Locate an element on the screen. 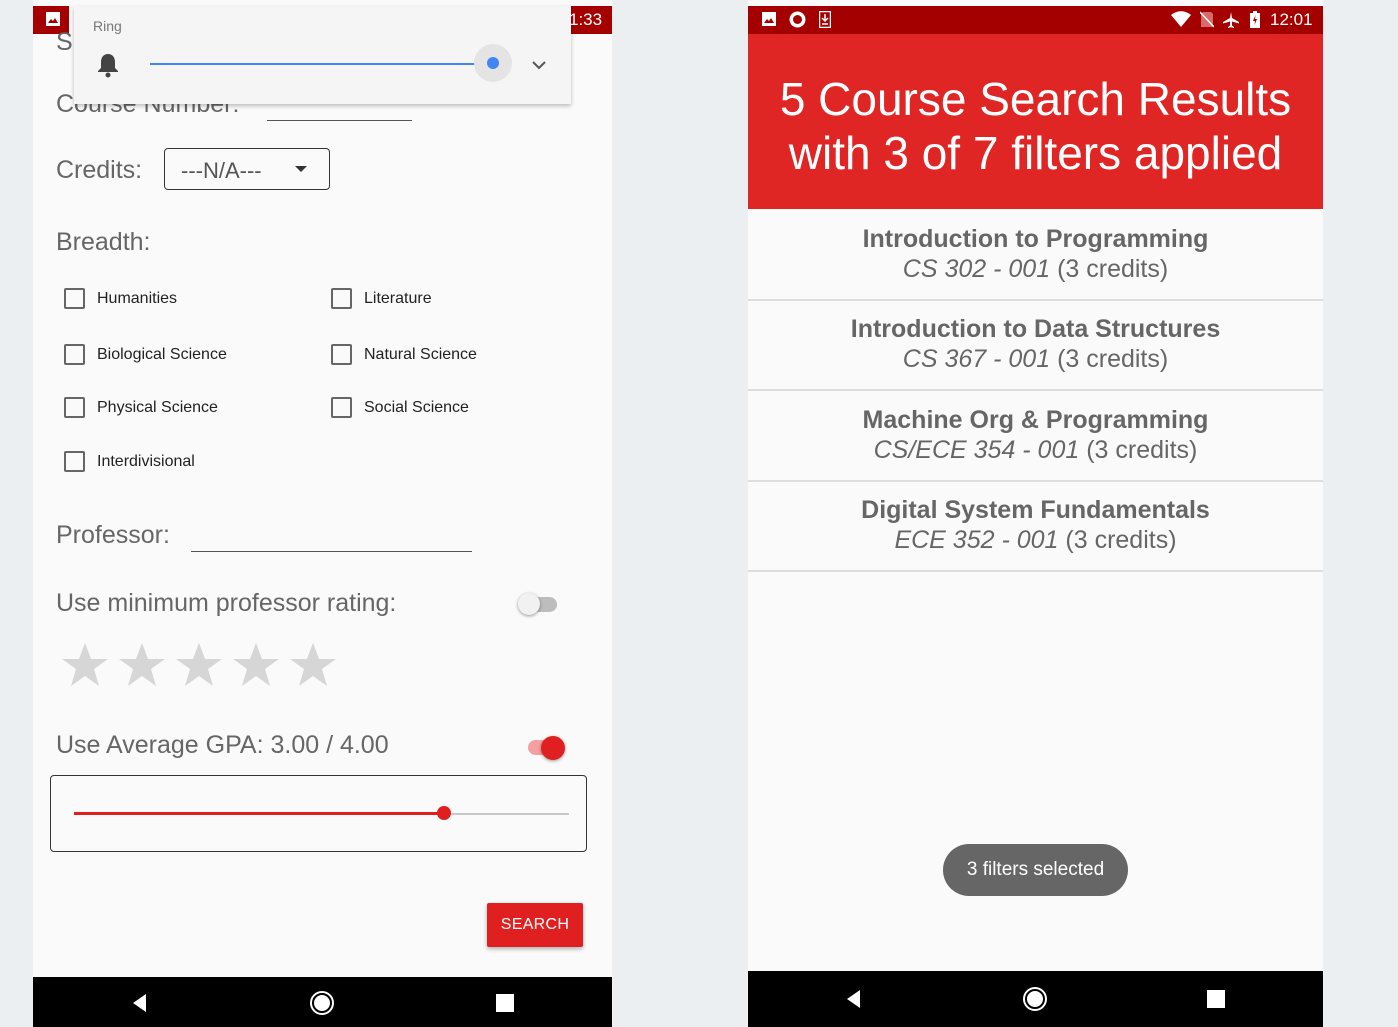 The image size is (1398, 1027). course-code: ECE 352 - 001 is located at coordinates (976, 540).